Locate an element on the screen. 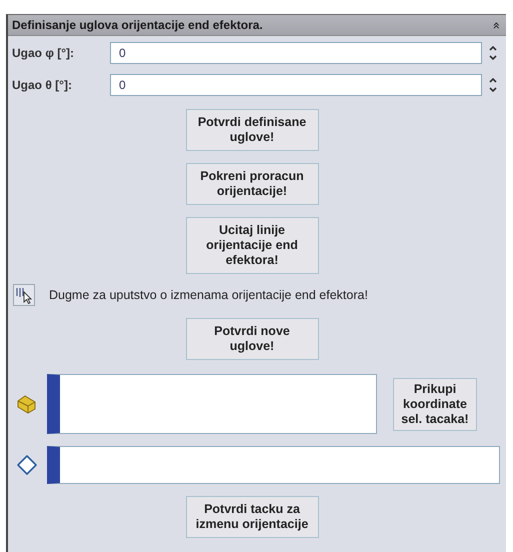 The height and width of the screenshot is (552, 513). field-label: Ugao φ [°]: is located at coordinates (44, 53).